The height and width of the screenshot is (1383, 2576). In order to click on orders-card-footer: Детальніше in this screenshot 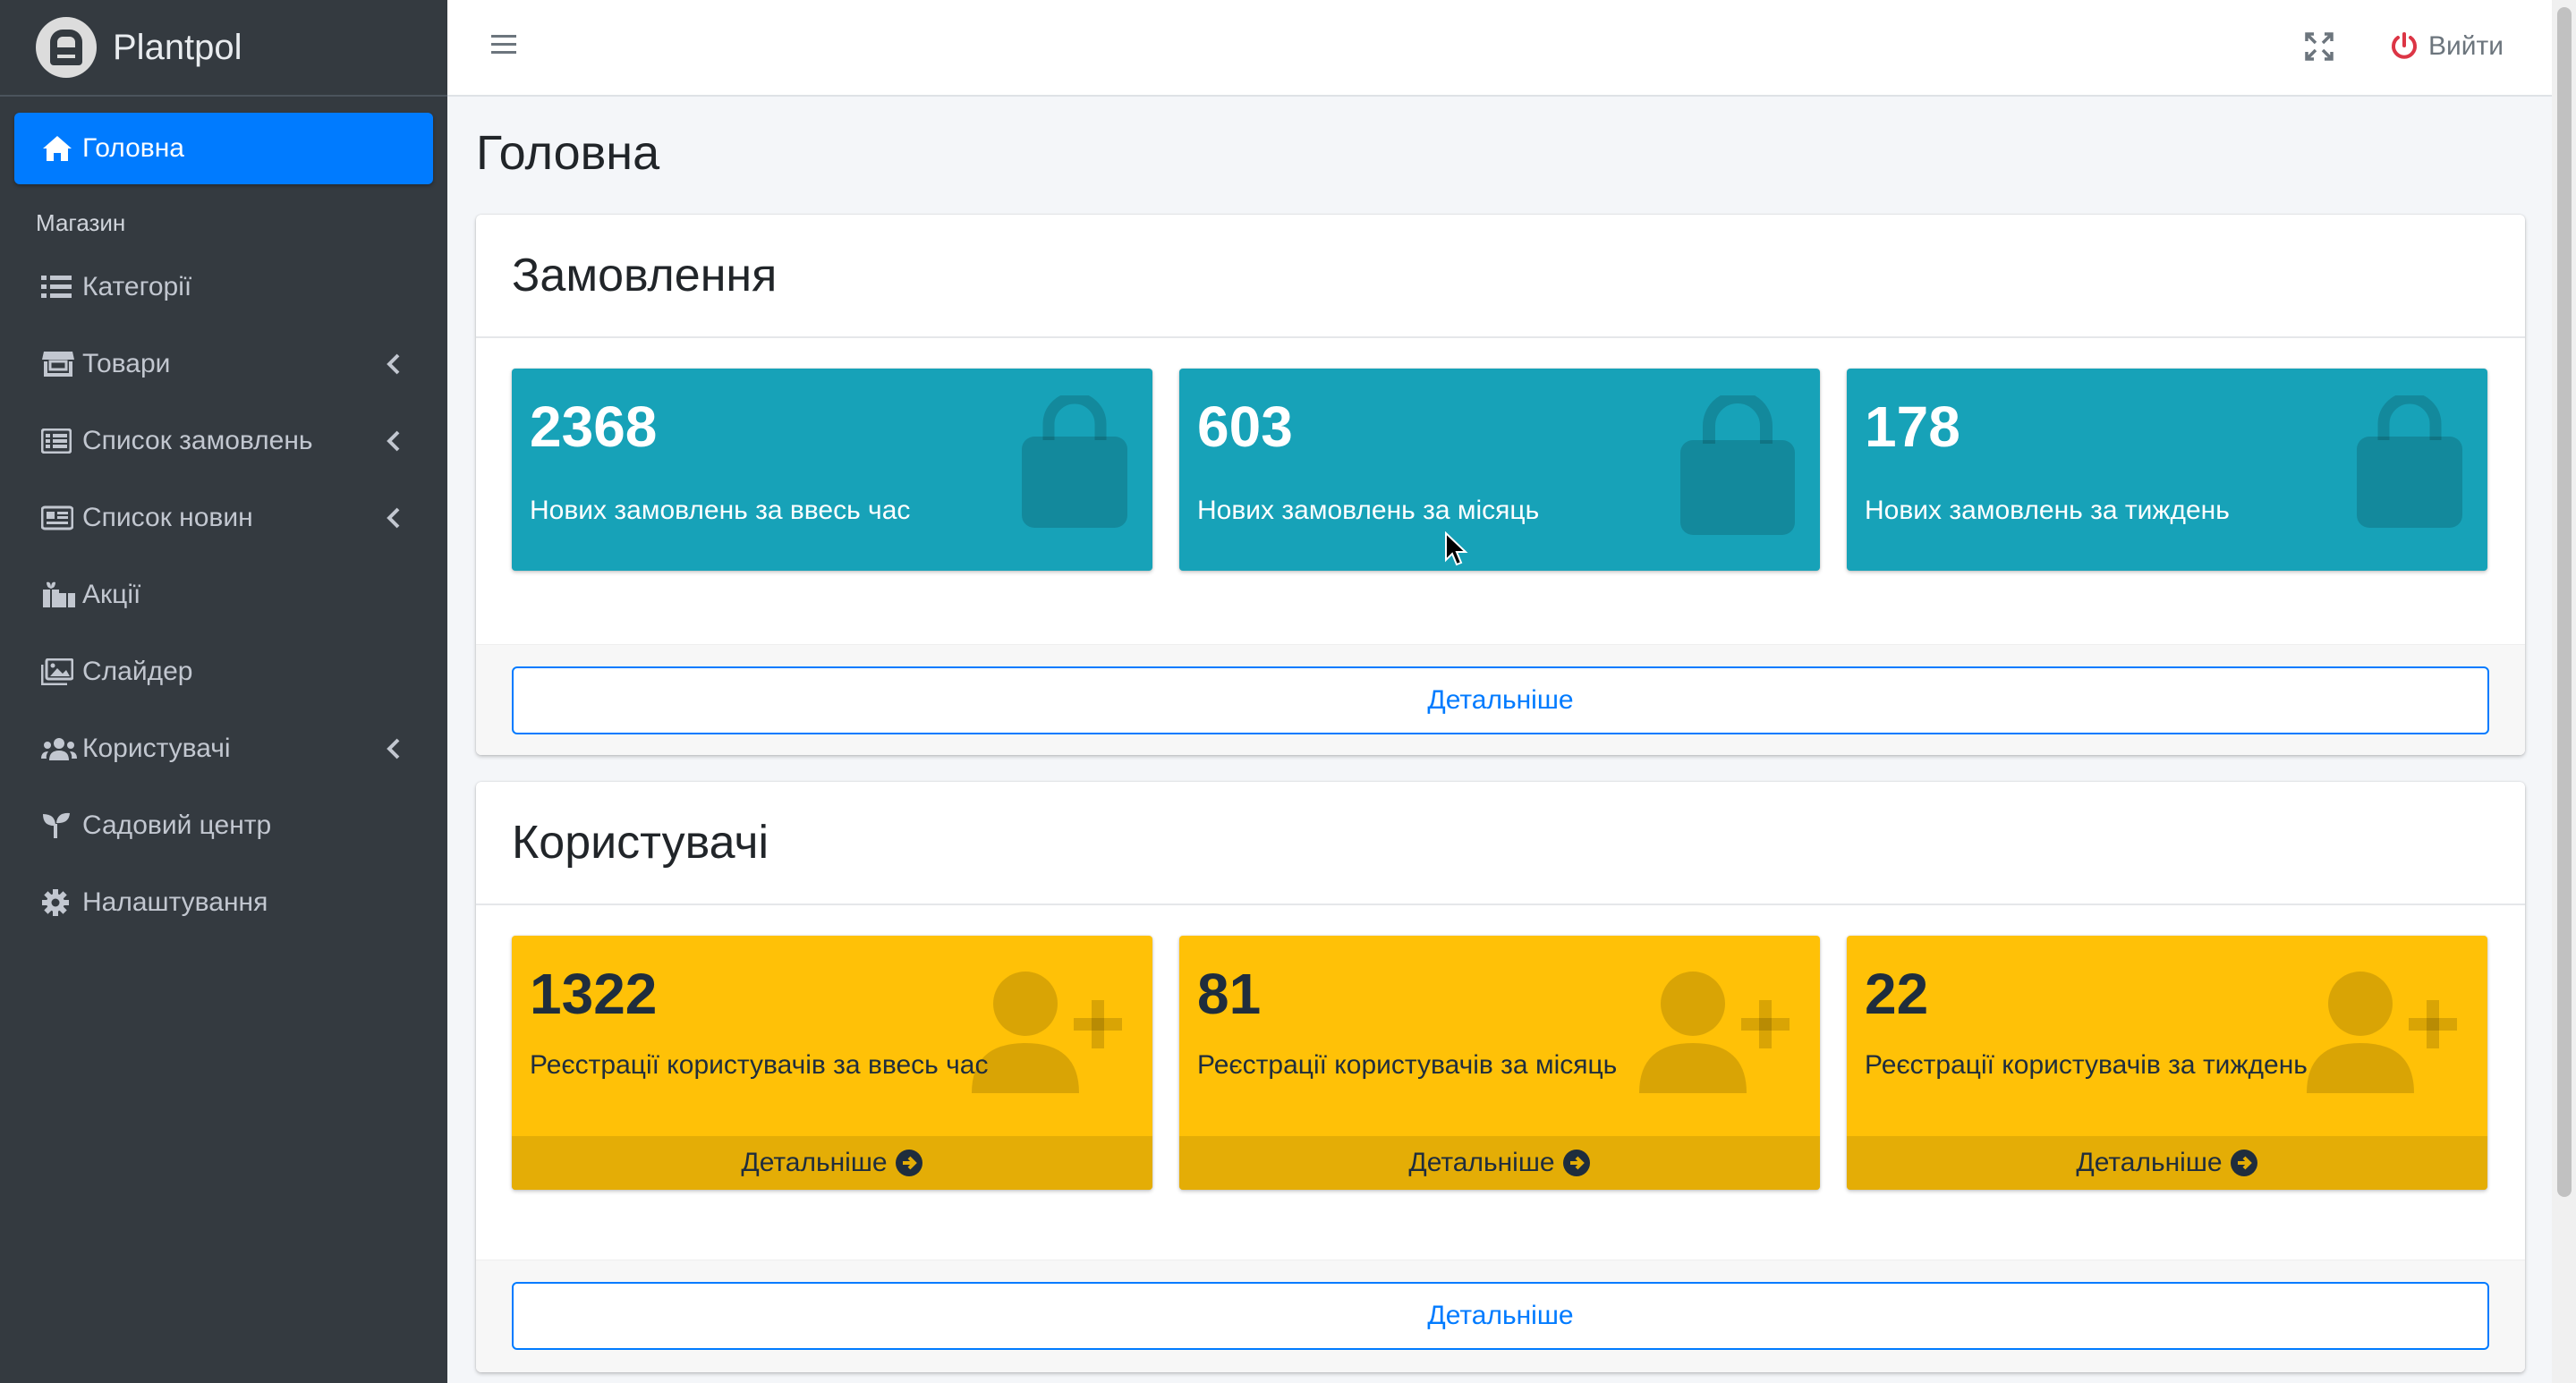, I will do `click(1500, 700)`.